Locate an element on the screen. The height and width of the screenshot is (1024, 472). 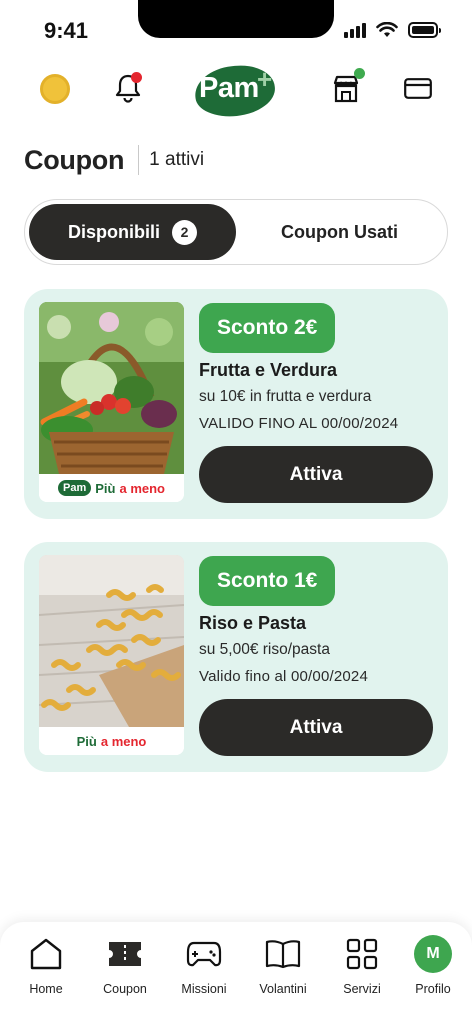
coupon-description: su 5,00€ riso/pasta is located at coordinates (264, 649).